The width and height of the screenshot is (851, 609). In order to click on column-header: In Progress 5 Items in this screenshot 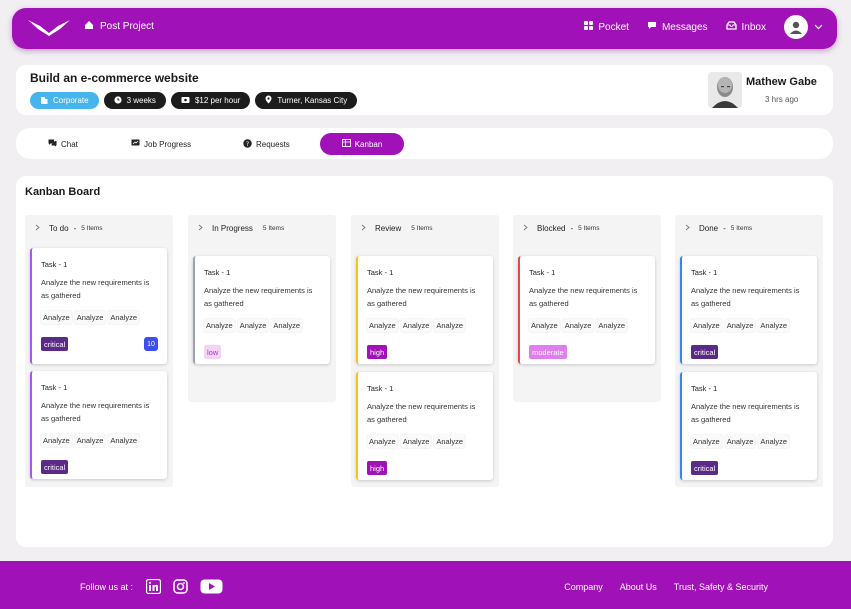, I will do `click(262, 228)`.